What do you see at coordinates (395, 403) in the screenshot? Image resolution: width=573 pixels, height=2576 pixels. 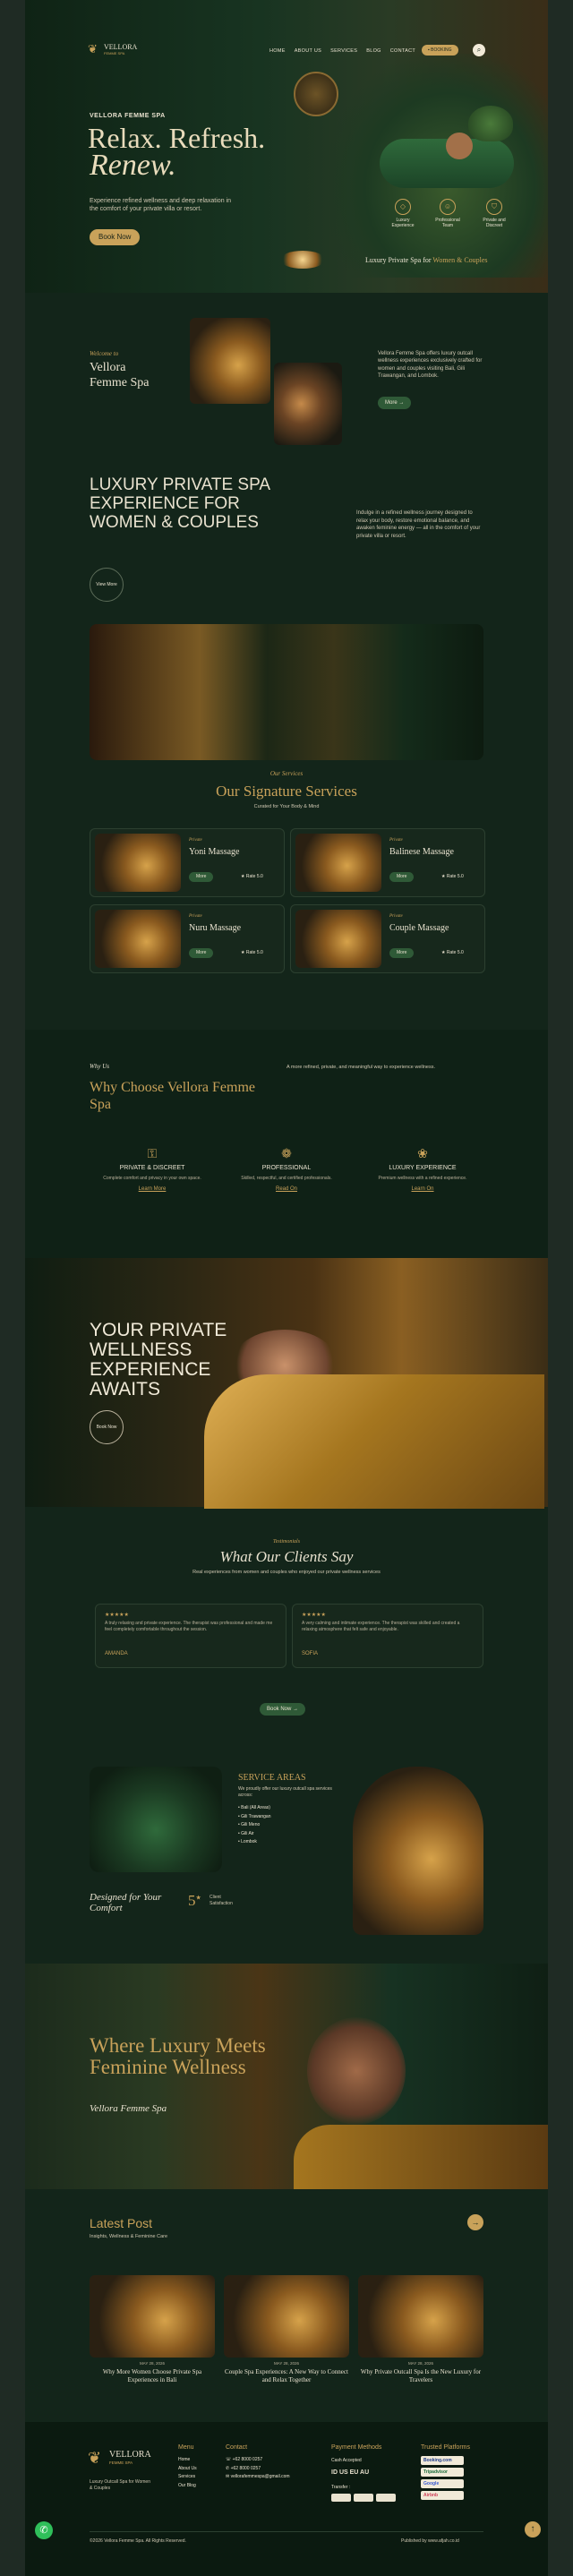 I see `about-more-button: More →` at bounding box center [395, 403].